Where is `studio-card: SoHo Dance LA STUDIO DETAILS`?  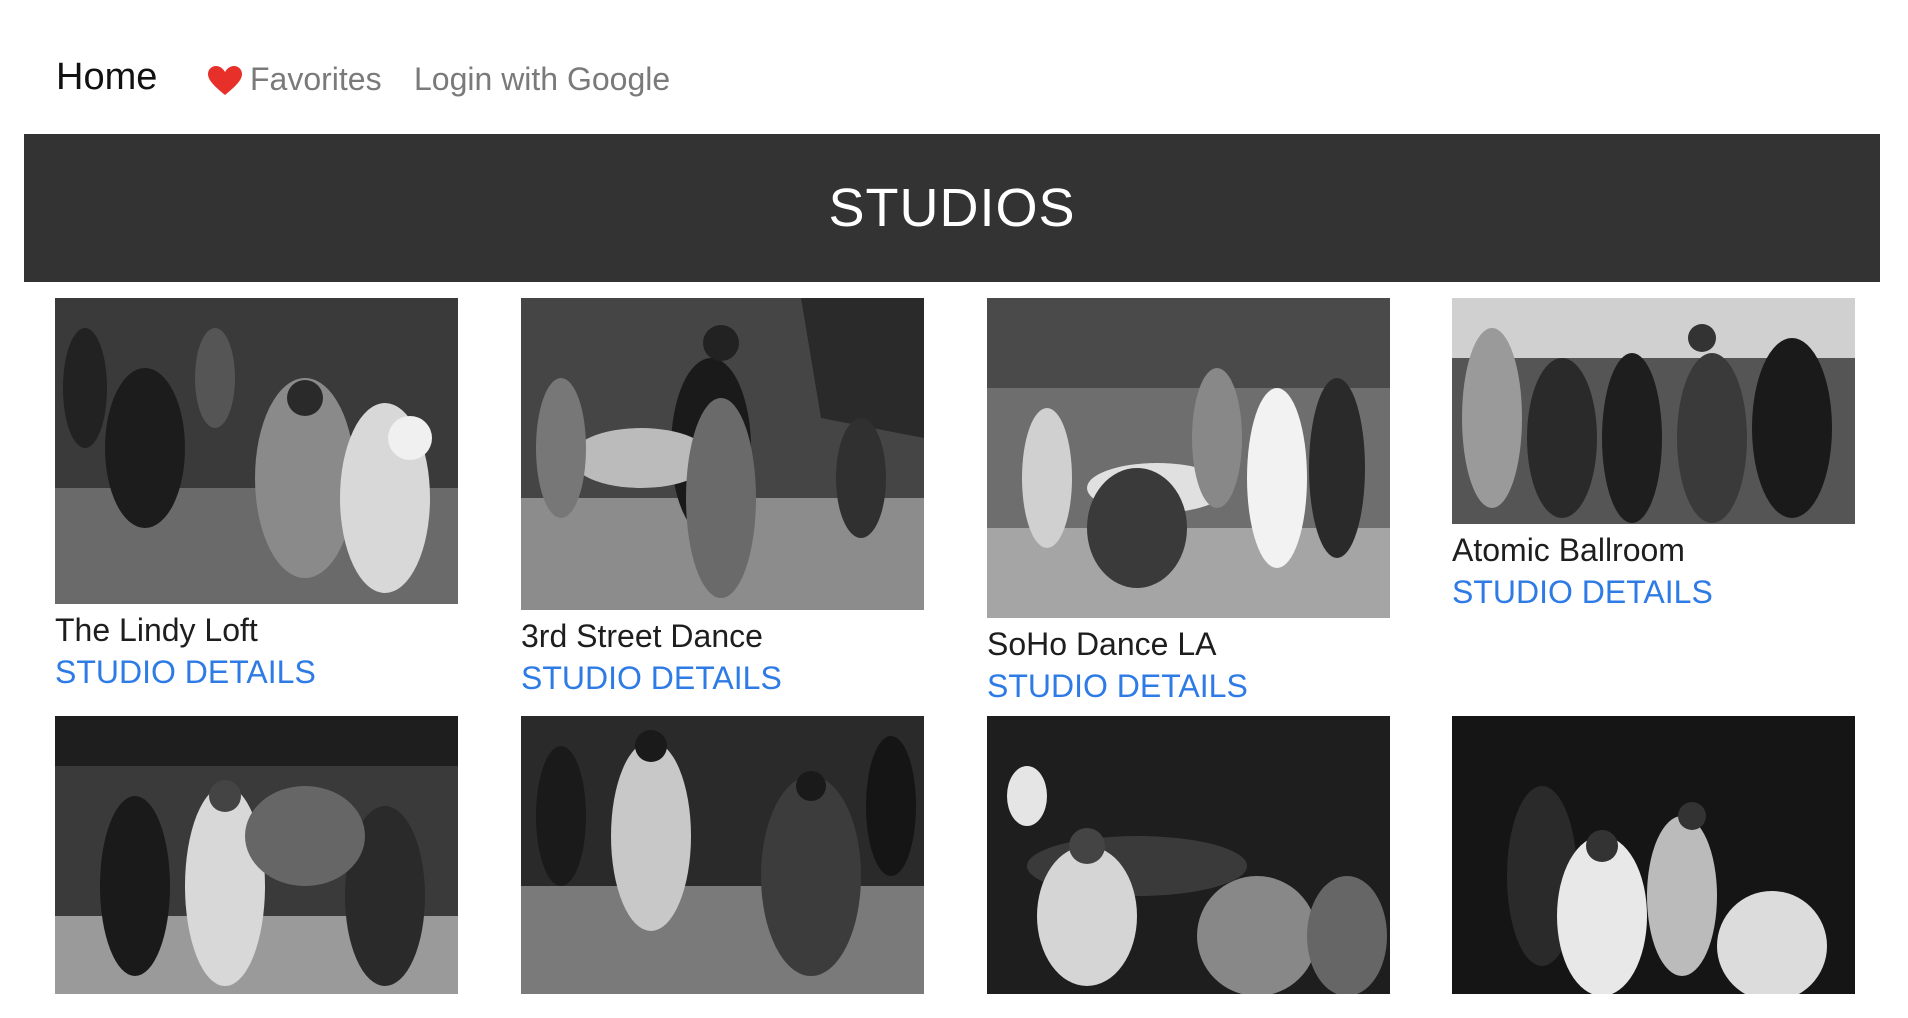 studio-card: SoHo Dance LA STUDIO DETAILS is located at coordinates (1188, 503).